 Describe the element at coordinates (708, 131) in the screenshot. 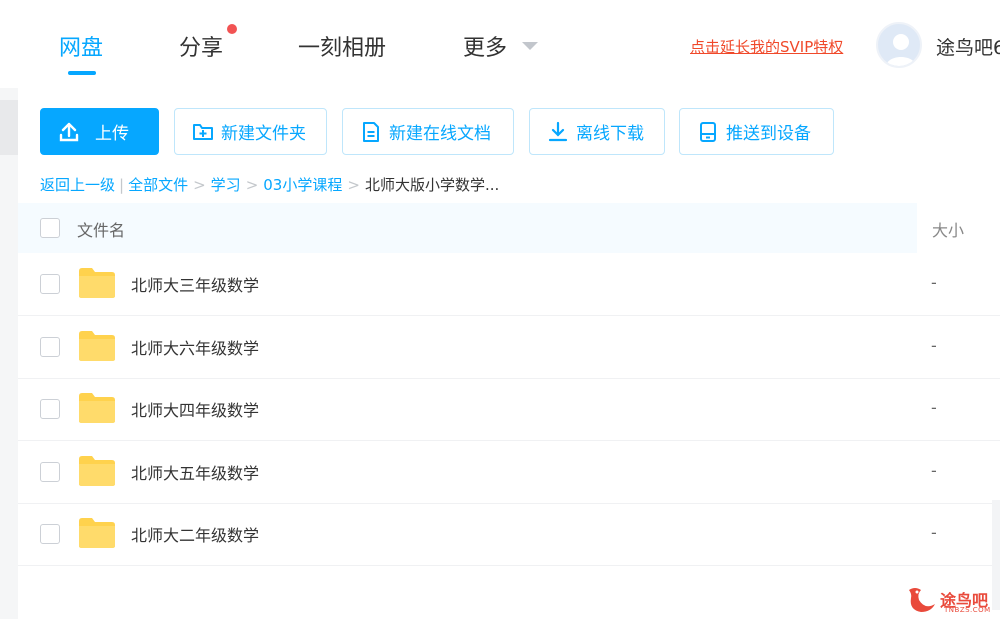

I see `device-icon` at that location.